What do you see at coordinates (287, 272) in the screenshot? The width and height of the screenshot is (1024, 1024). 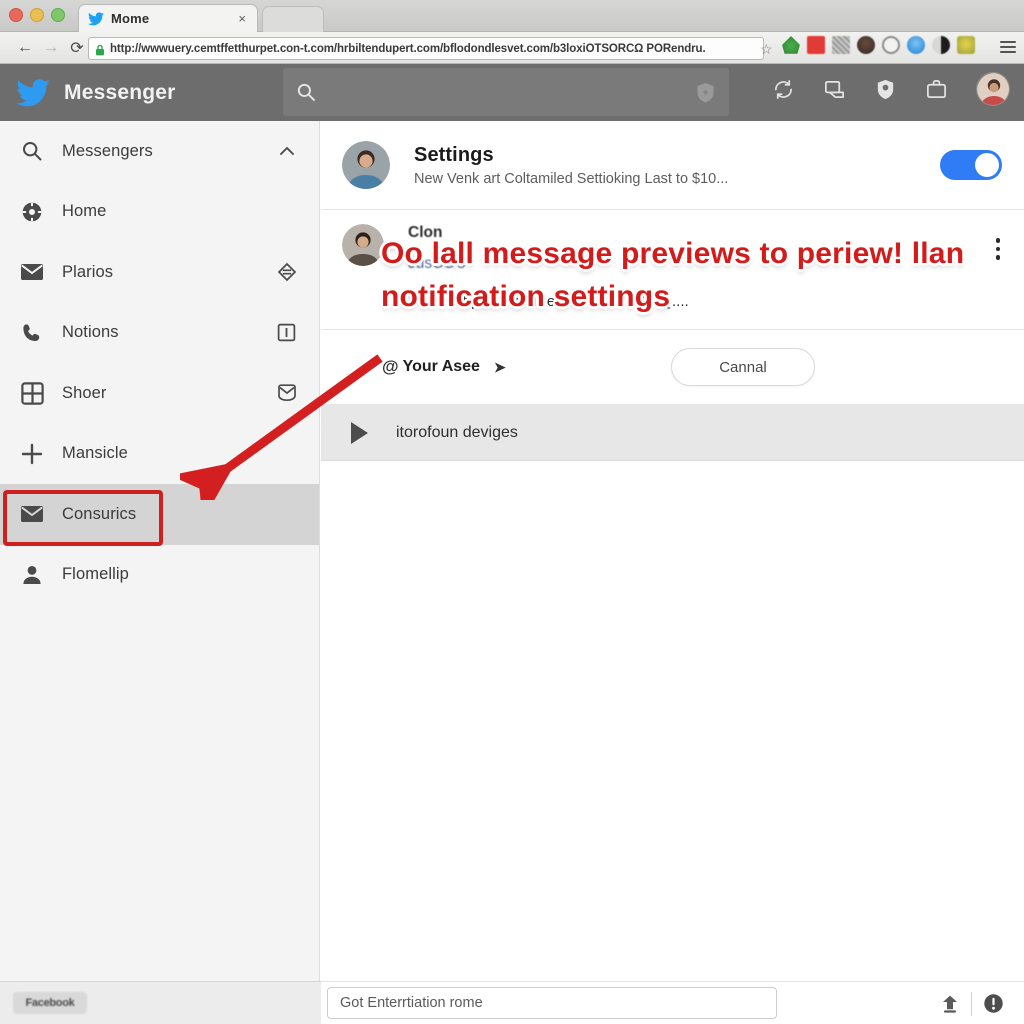 I see `diamond-icon` at bounding box center [287, 272].